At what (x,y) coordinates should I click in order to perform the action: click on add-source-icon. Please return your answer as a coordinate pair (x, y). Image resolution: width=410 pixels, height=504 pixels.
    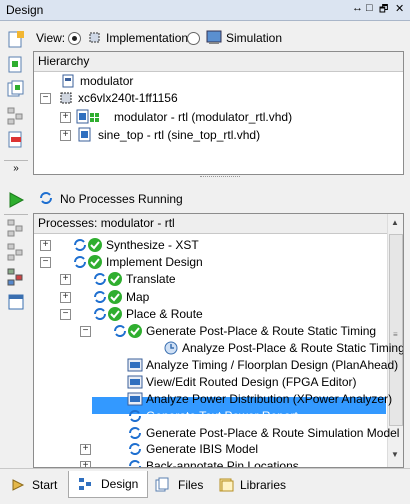
    Looking at the image, I should click on (16, 65).